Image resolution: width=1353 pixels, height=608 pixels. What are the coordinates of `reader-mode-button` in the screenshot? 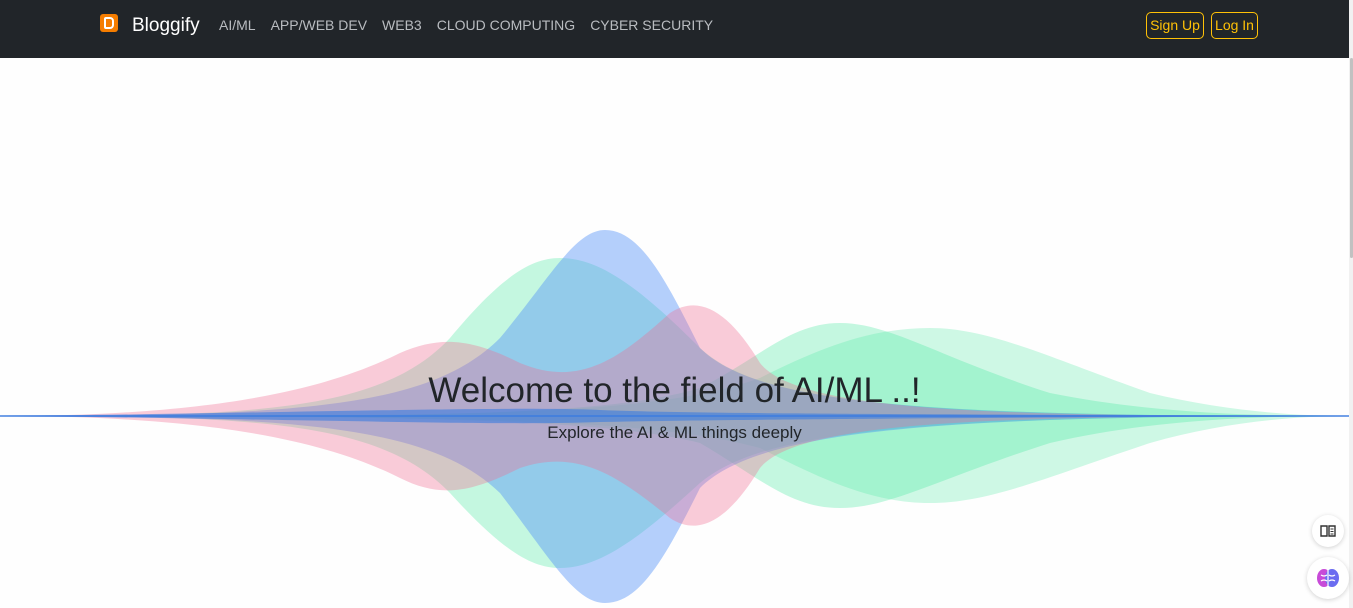 It's located at (1328, 531).